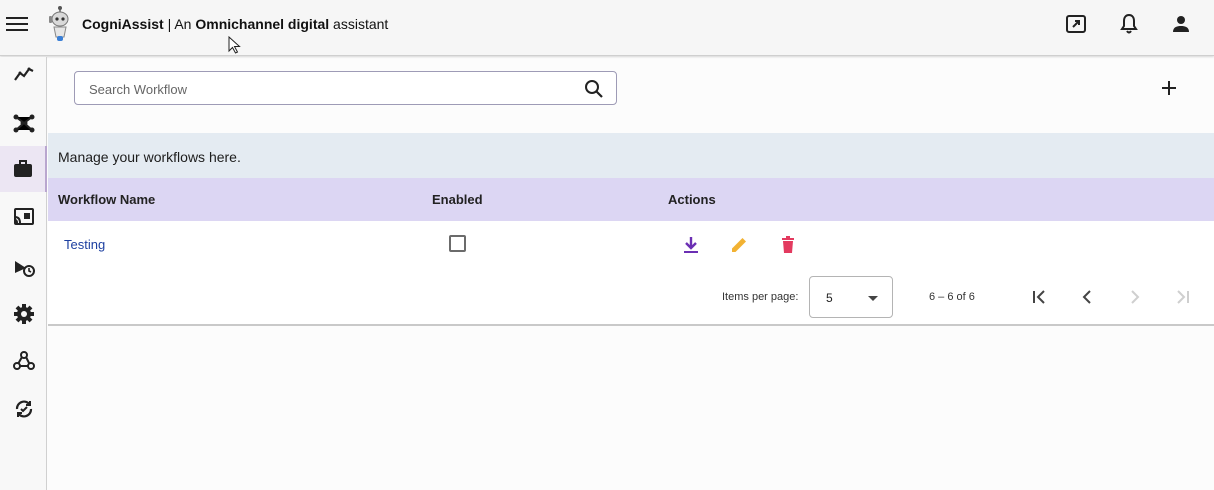  Describe the element at coordinates (17, 24) in the screenshot. I see `menu-icon` at that location.